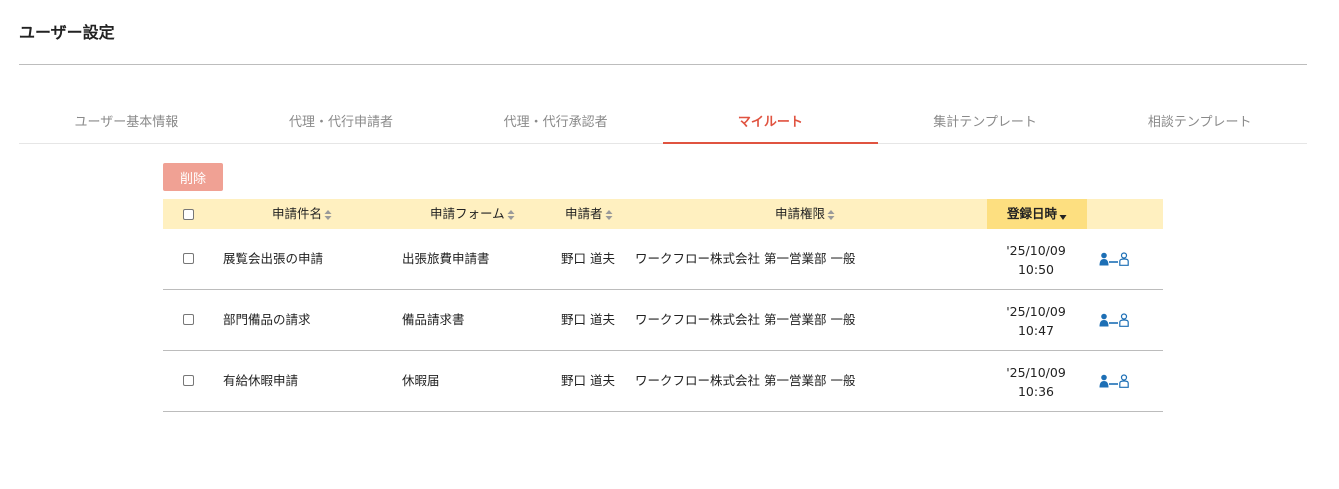 This screenshot has height=489, width=1339. Describe the element at coordinates (1199, 126) in the screenshot. I see `tab-consult-templates: 相談テンプレート` at that location.